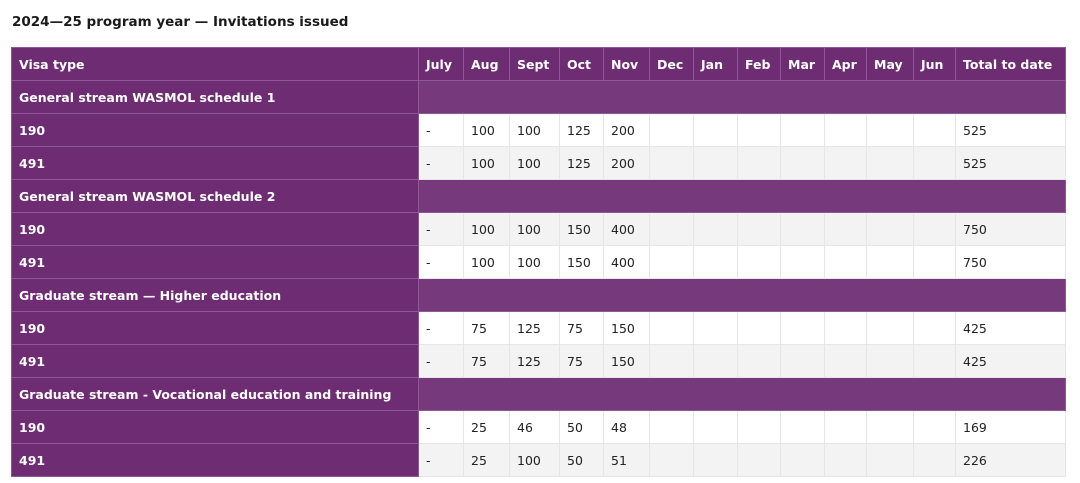 The image size is (1080, 483). Describe the element at coordinates (890, 64) in the screenshot. I see `column-header-may: May` at that location.